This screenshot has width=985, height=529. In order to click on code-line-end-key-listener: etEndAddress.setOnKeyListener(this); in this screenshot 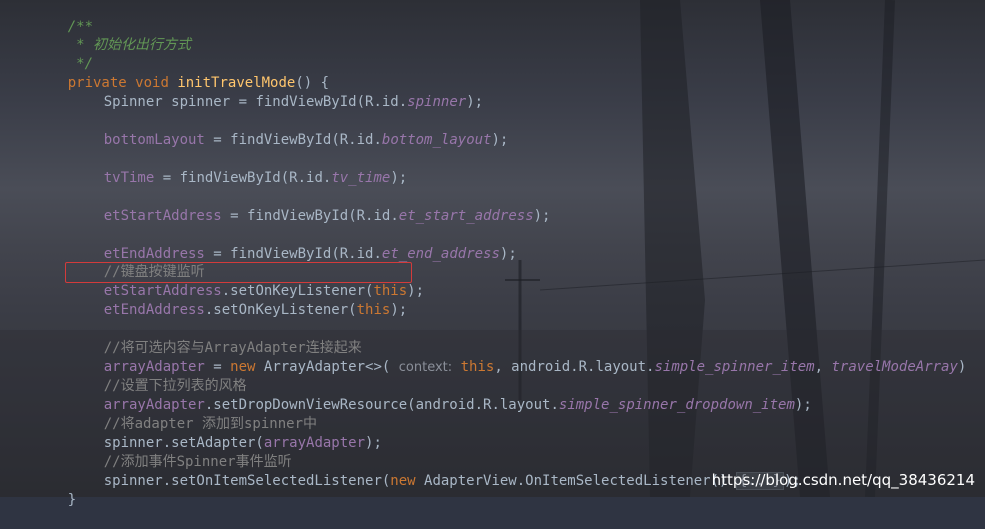, I will do `click(238, 300)`.